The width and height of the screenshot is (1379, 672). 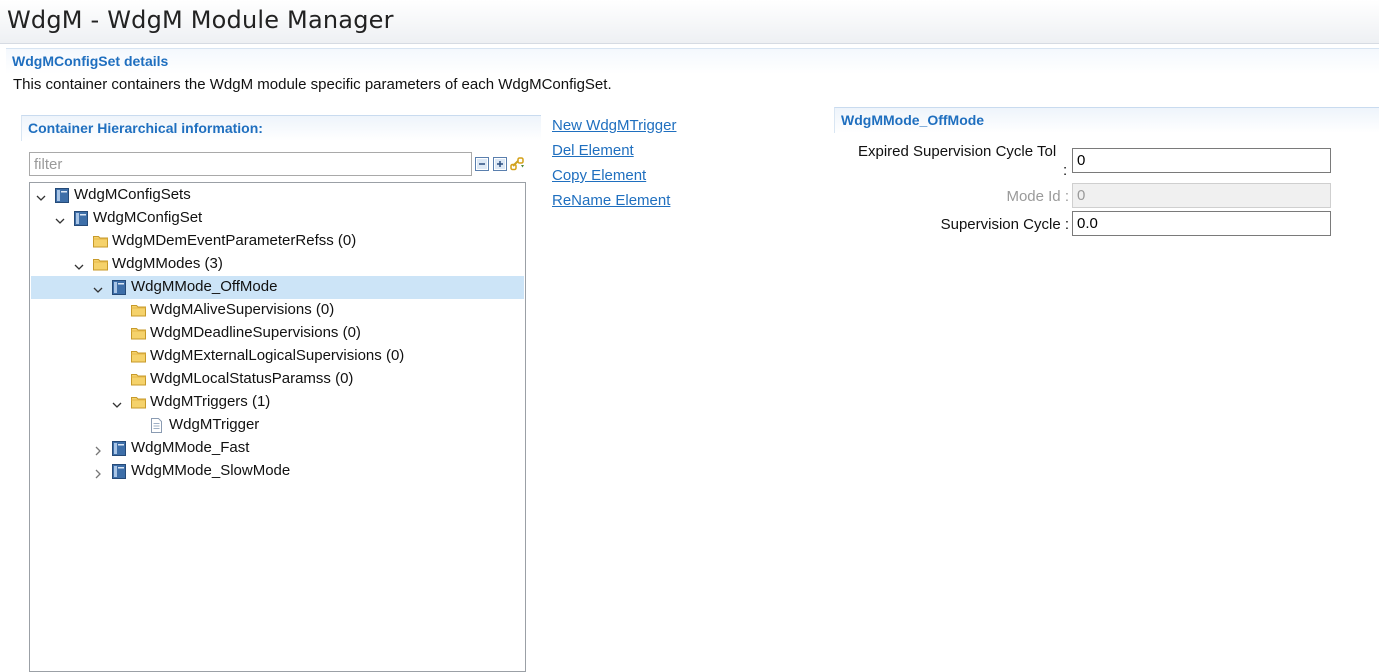 I want to click on rename-element-link: ReName Element, so click(x=611, y=200).